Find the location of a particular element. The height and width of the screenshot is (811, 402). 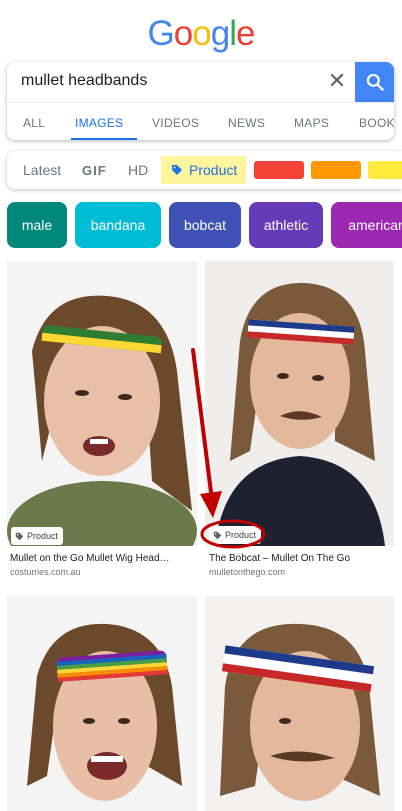

annotation-arrowhead is located at coordinates (211, 504).